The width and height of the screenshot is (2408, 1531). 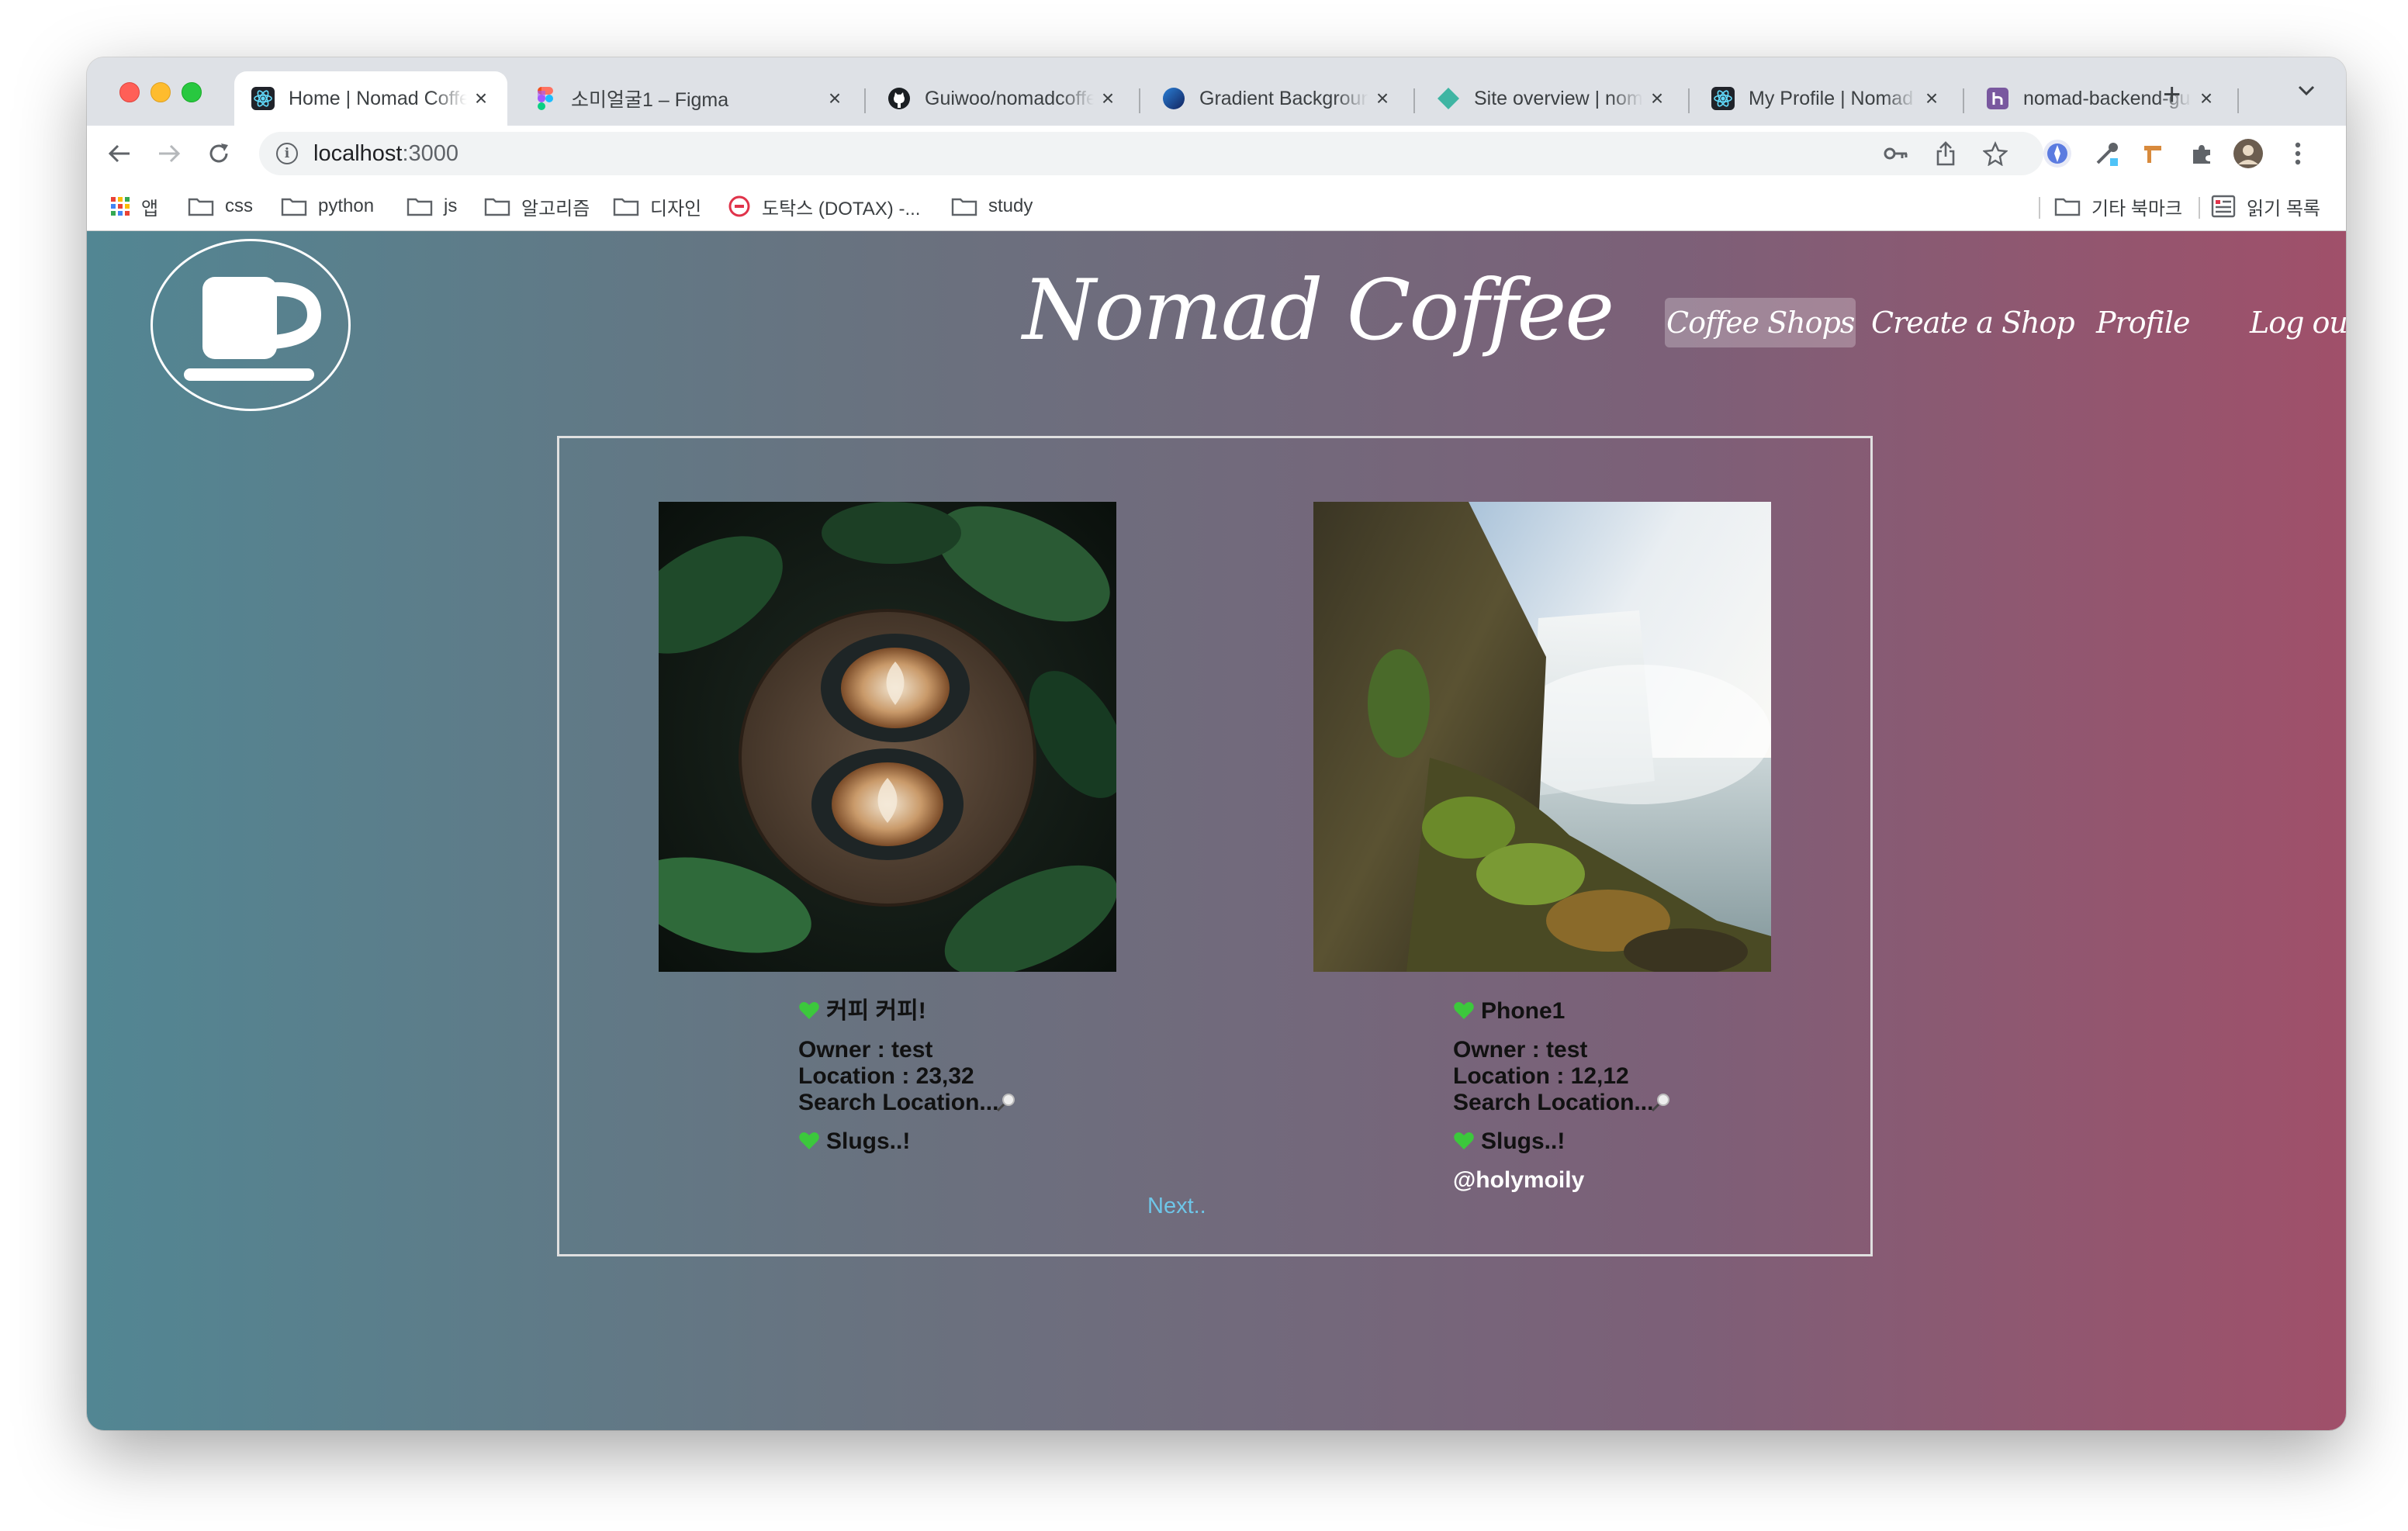 I want to click on tab-my-profile: My Profile | Nomad ×, so click(x=1826, y=98).